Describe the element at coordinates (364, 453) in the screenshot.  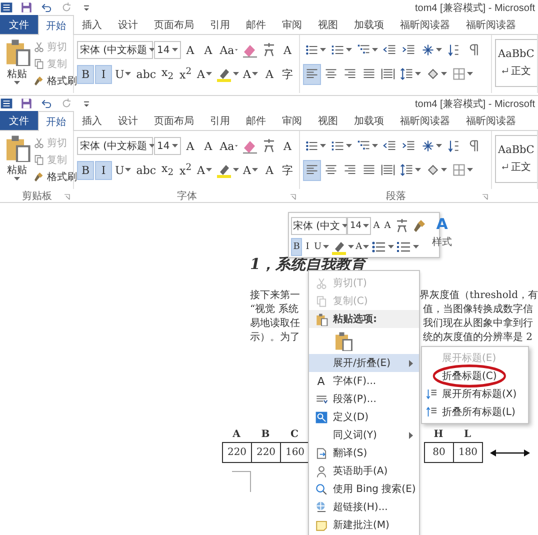
I see `menu-item: 翻译(S)` at that location.